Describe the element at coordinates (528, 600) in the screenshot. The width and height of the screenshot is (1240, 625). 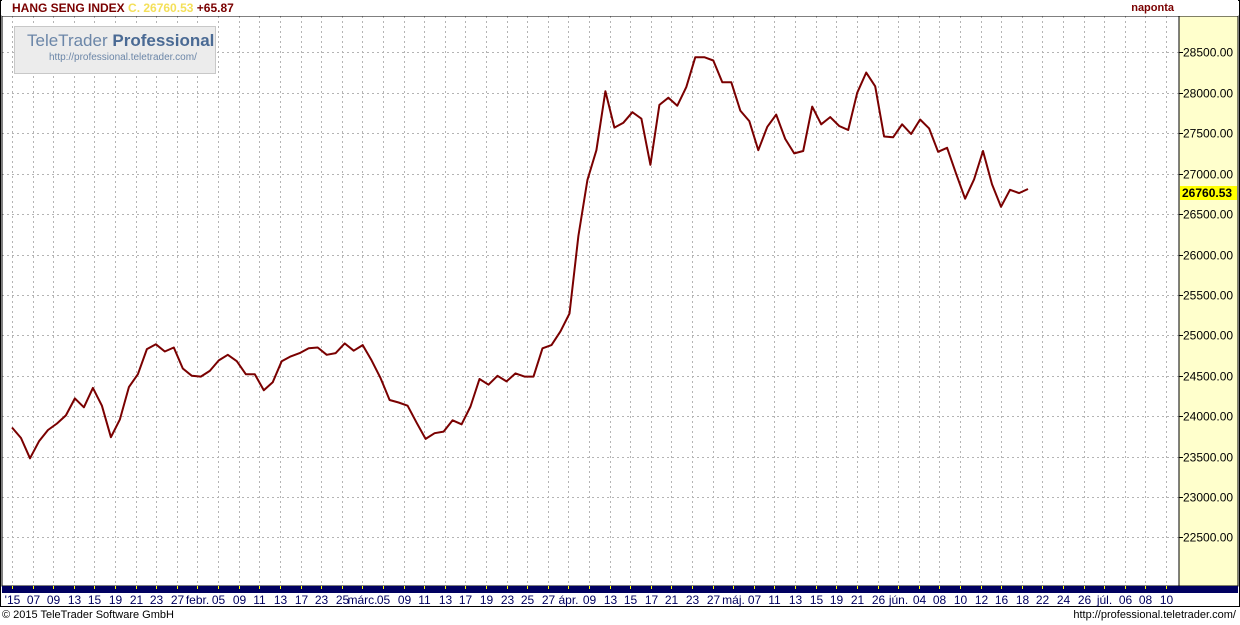
I see `x-tick-label: 25` at that location.